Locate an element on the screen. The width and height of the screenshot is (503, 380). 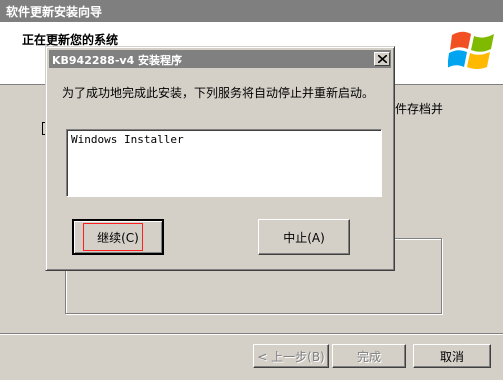
continue-button: 继续(C) is located at coordinates (118, 237).